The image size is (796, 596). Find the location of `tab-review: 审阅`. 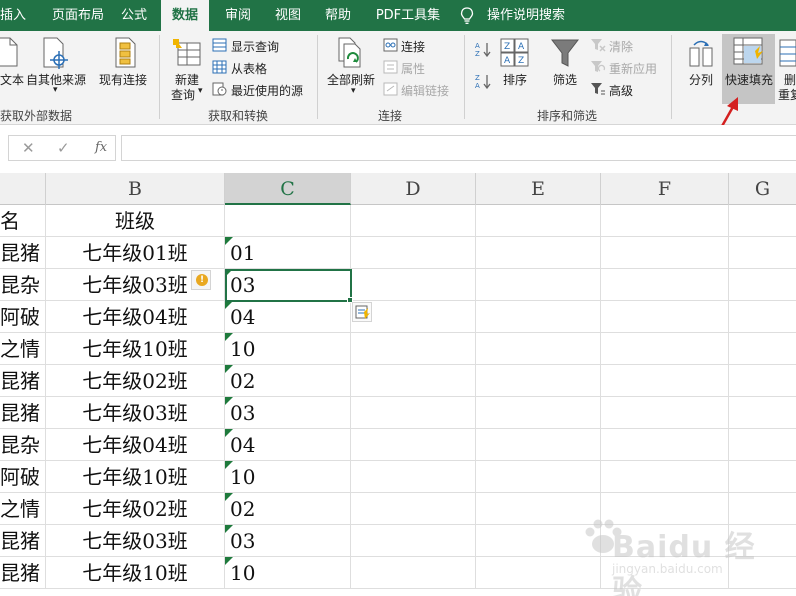

tab-review: 审阅 is located at coordinates (238, 15).